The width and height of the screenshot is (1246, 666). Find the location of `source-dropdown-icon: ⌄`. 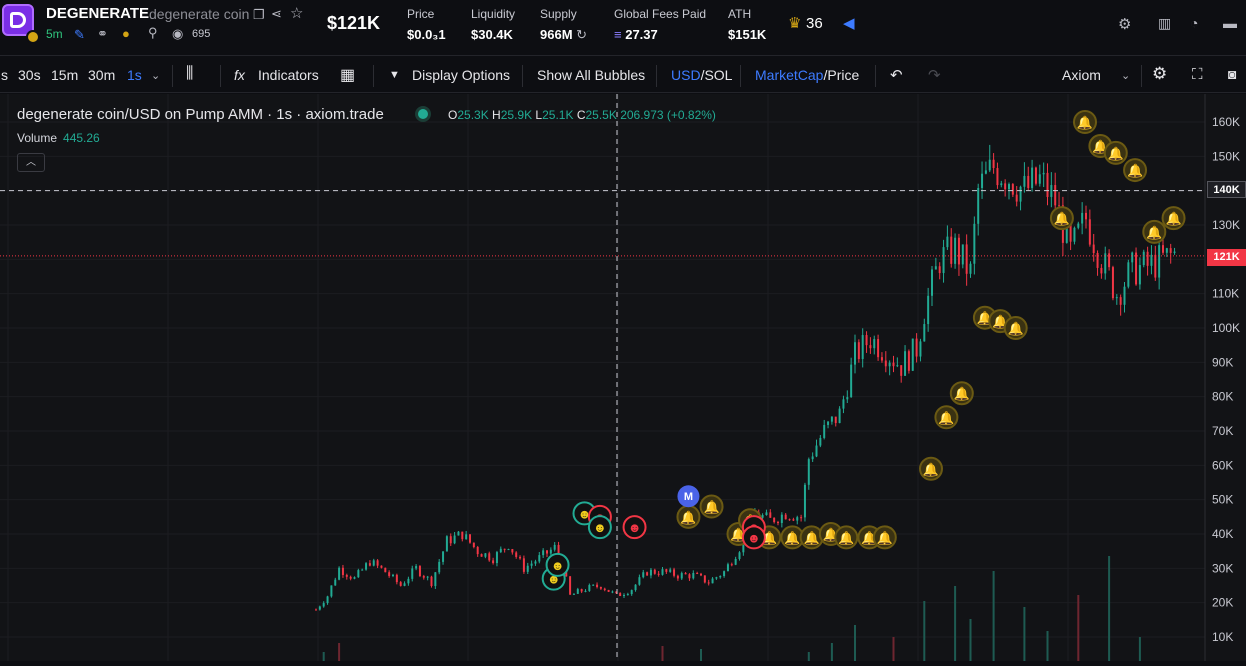

source-dropdown-icon: ⌄ is located at coordinates (1125, 75).